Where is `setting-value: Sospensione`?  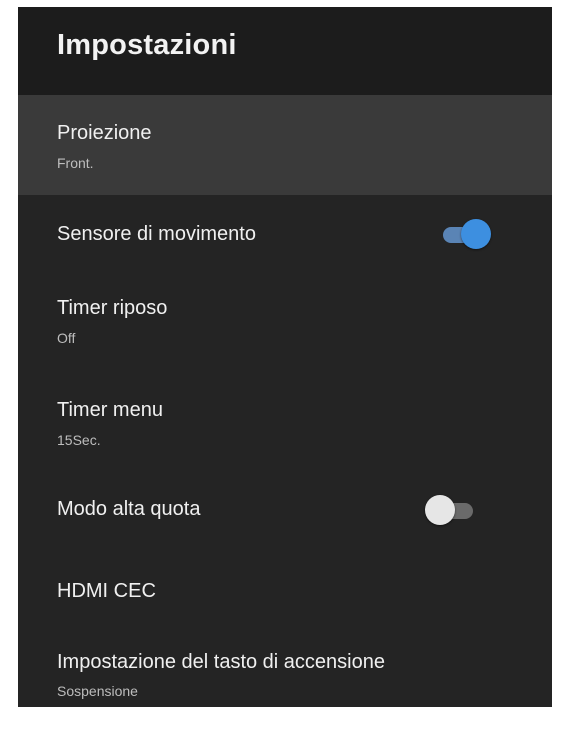 setting-value: Sospensione is located at coordinates (97, 691).